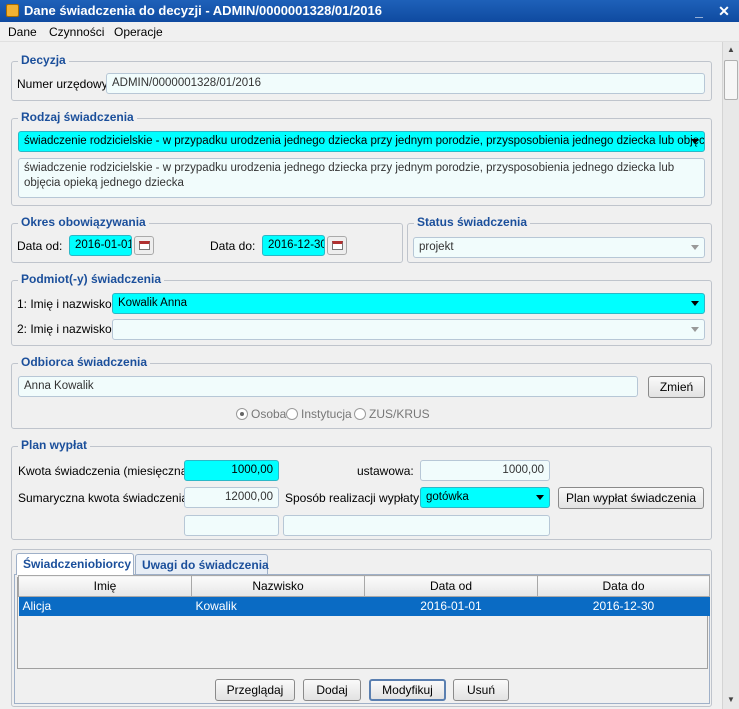  I want to click on scroll-up-icon: ▲, so click(731, 50).